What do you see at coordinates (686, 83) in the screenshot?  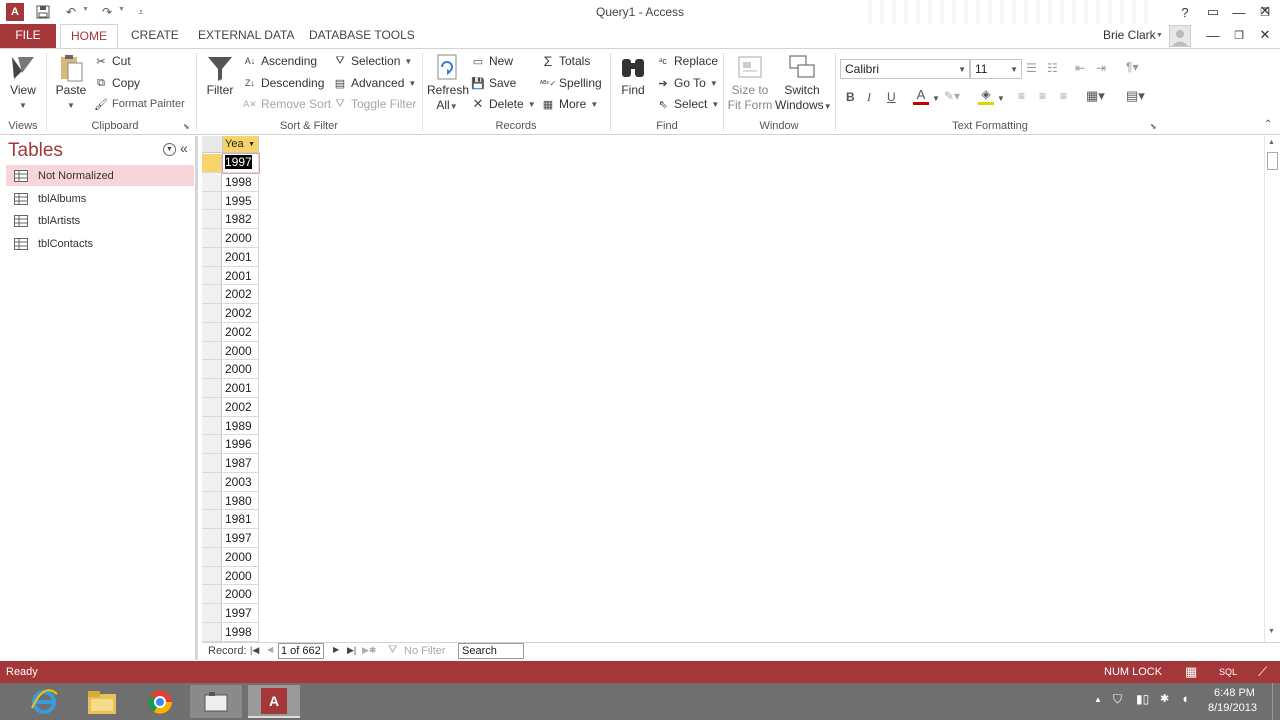 I see `go-to-button: ➔ Go To ▼` at bounding box center [686, 83].